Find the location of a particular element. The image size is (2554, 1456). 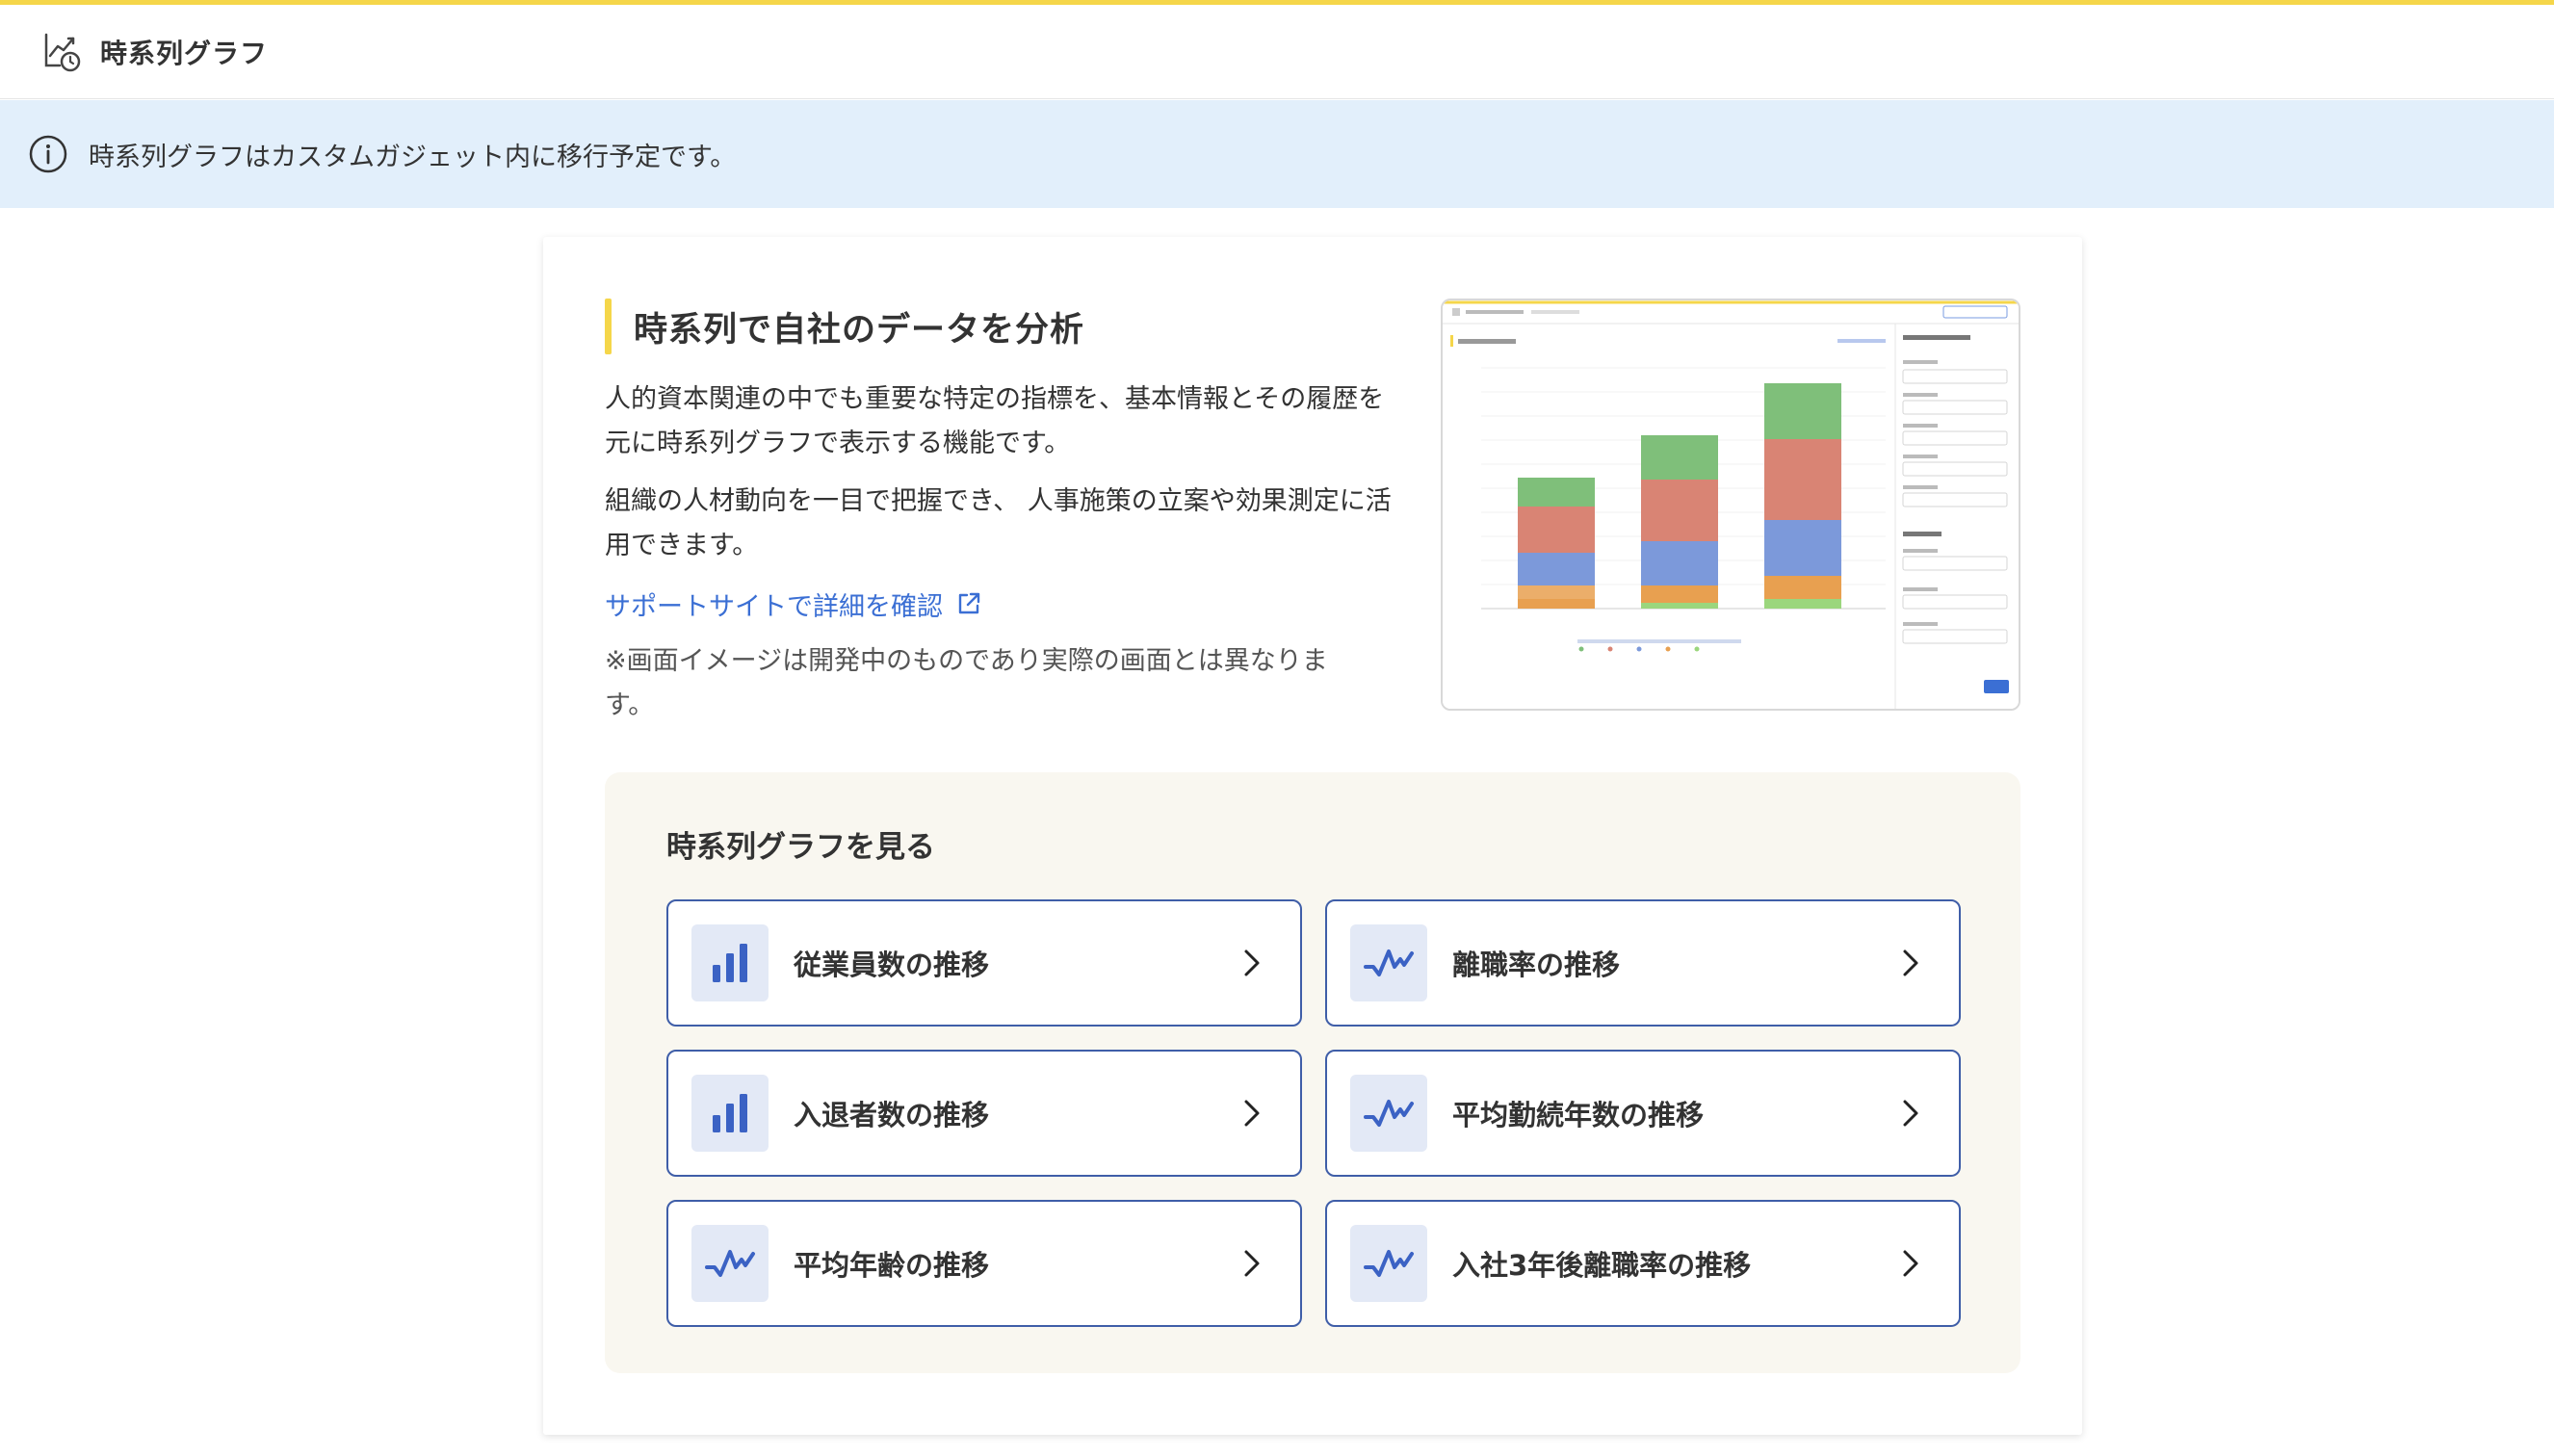

average-age-trend-button: 平均年齢の推移 is located at coordinates (984, 1264).